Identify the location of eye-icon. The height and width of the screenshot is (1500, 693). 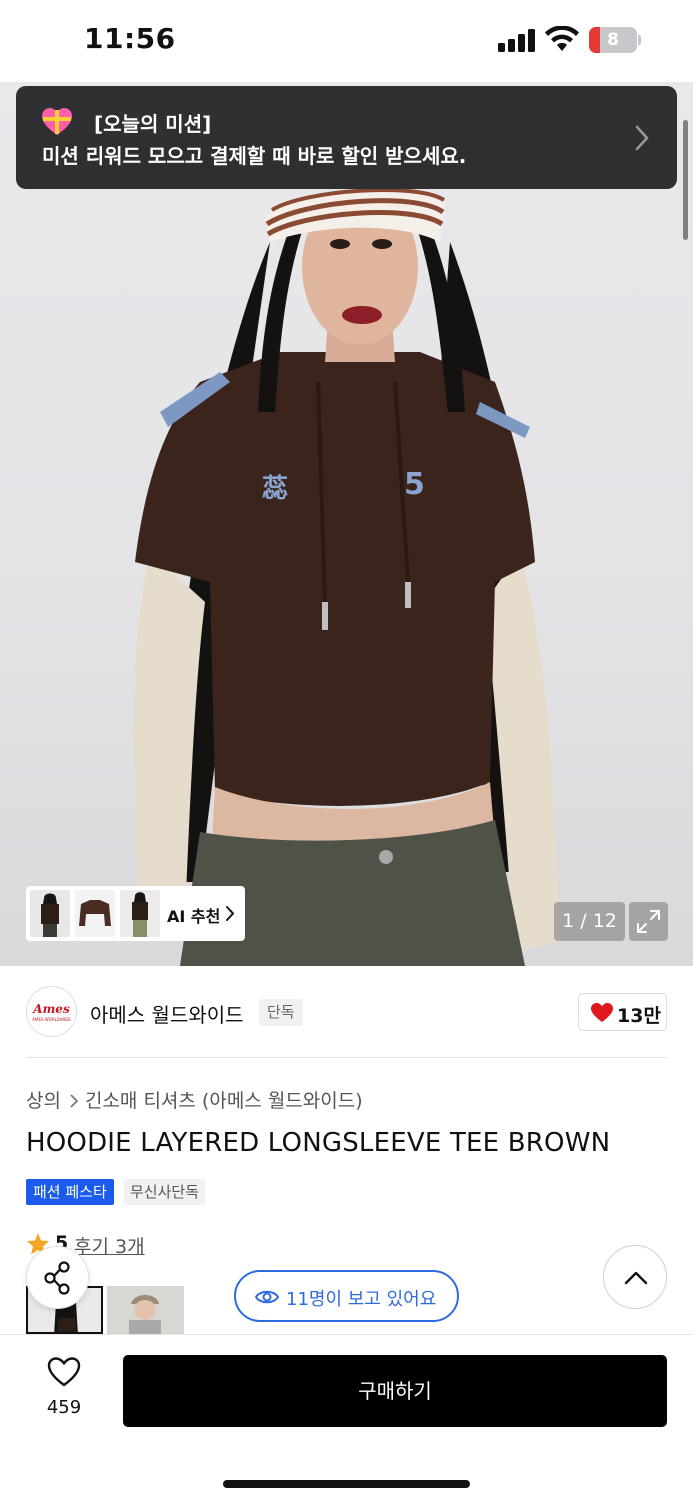
(267, 1297).